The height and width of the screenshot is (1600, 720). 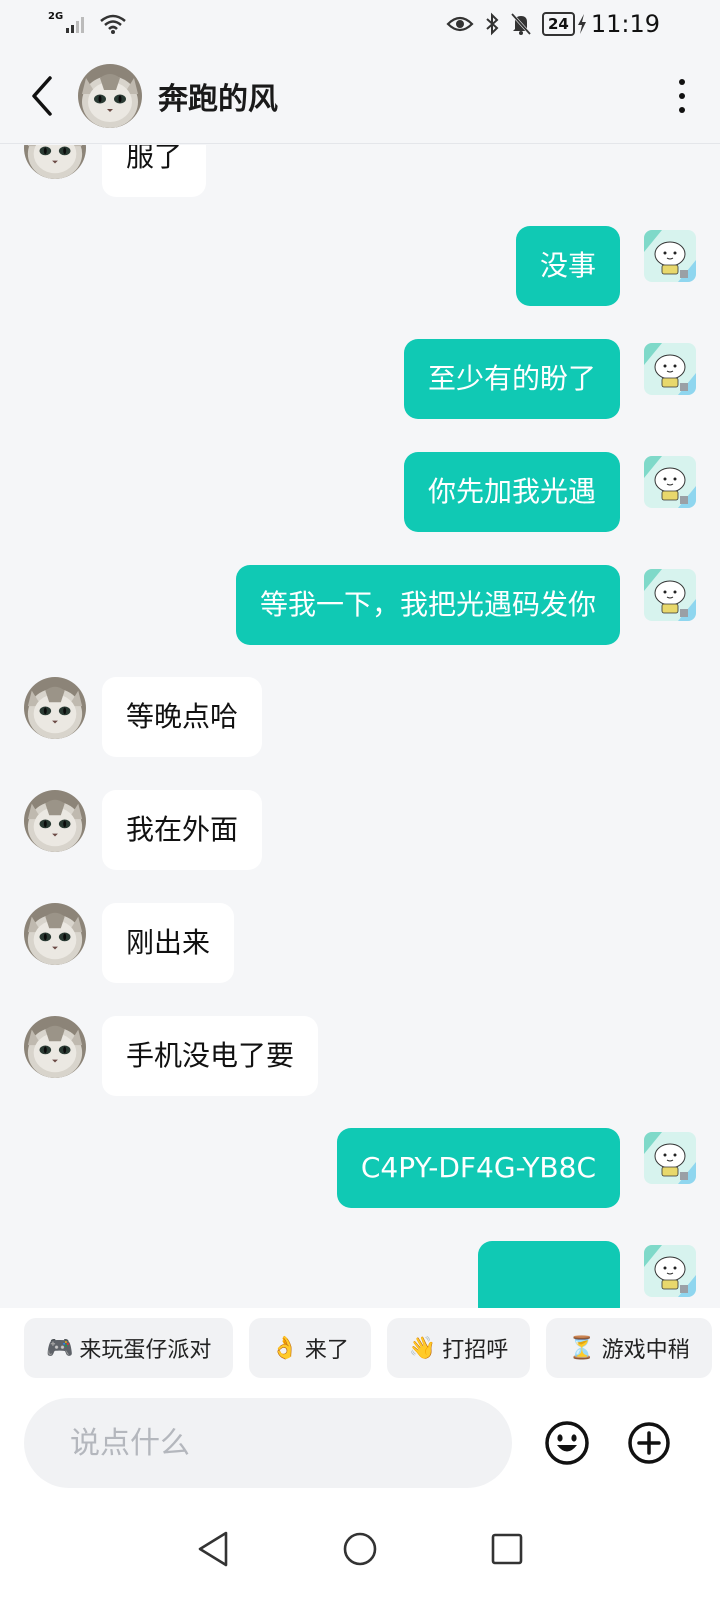 I want to click on message-bubble: 等我一下，我把光遇码发你, so click(x=427, y=605).